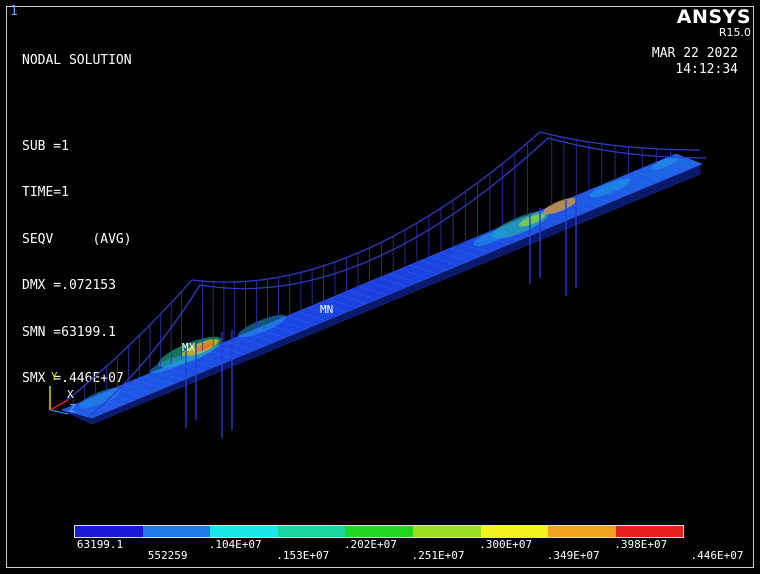  I want to click on legend-label: .104E+07, so click(235, 544).